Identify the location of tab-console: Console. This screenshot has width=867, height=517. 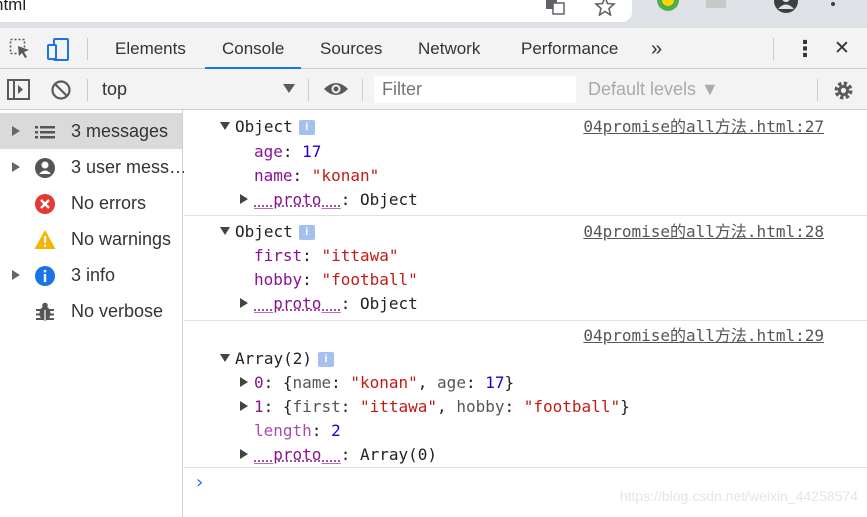
(253, 48).